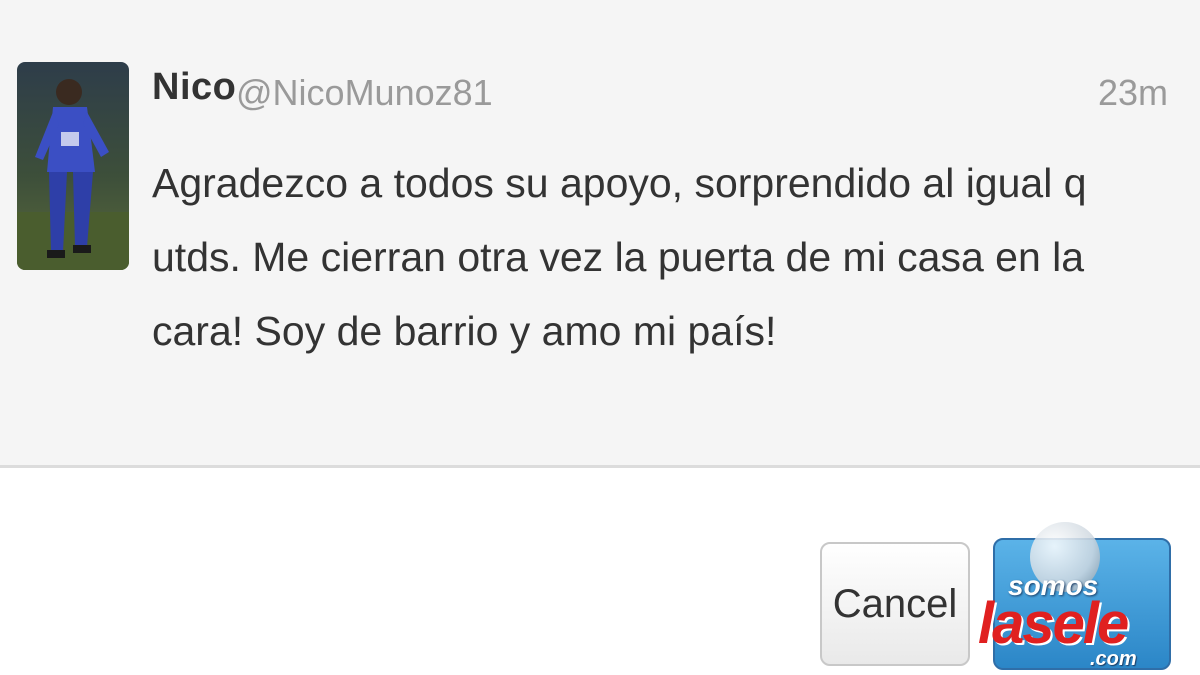  Describe the element at coordinates (73, 174) in the screenshot. I see `player-photo-icon` at that location.